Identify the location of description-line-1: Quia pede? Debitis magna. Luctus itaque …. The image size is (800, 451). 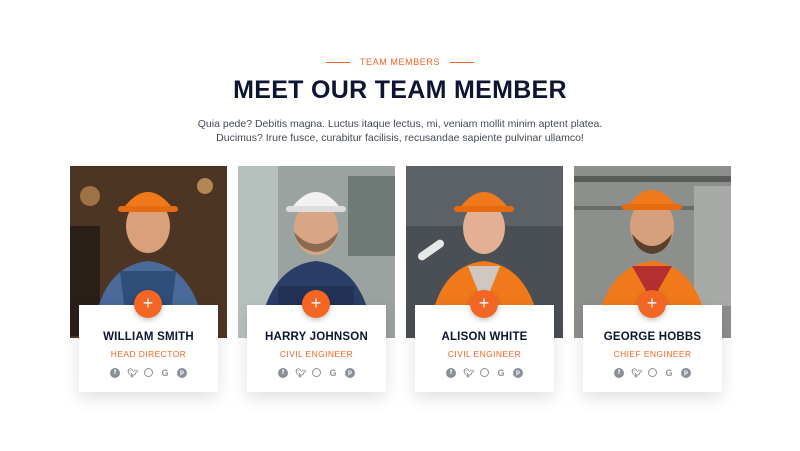
(400, 124).